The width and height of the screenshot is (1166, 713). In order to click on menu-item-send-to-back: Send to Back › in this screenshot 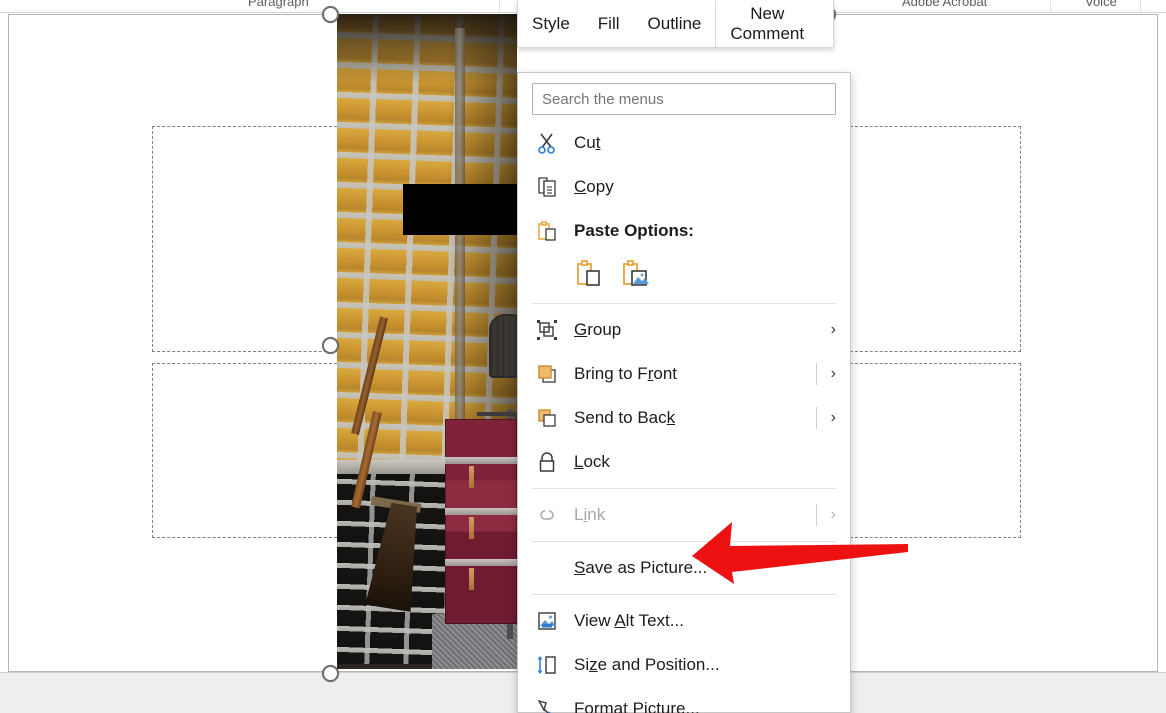, I will do `click(684, 418)`.